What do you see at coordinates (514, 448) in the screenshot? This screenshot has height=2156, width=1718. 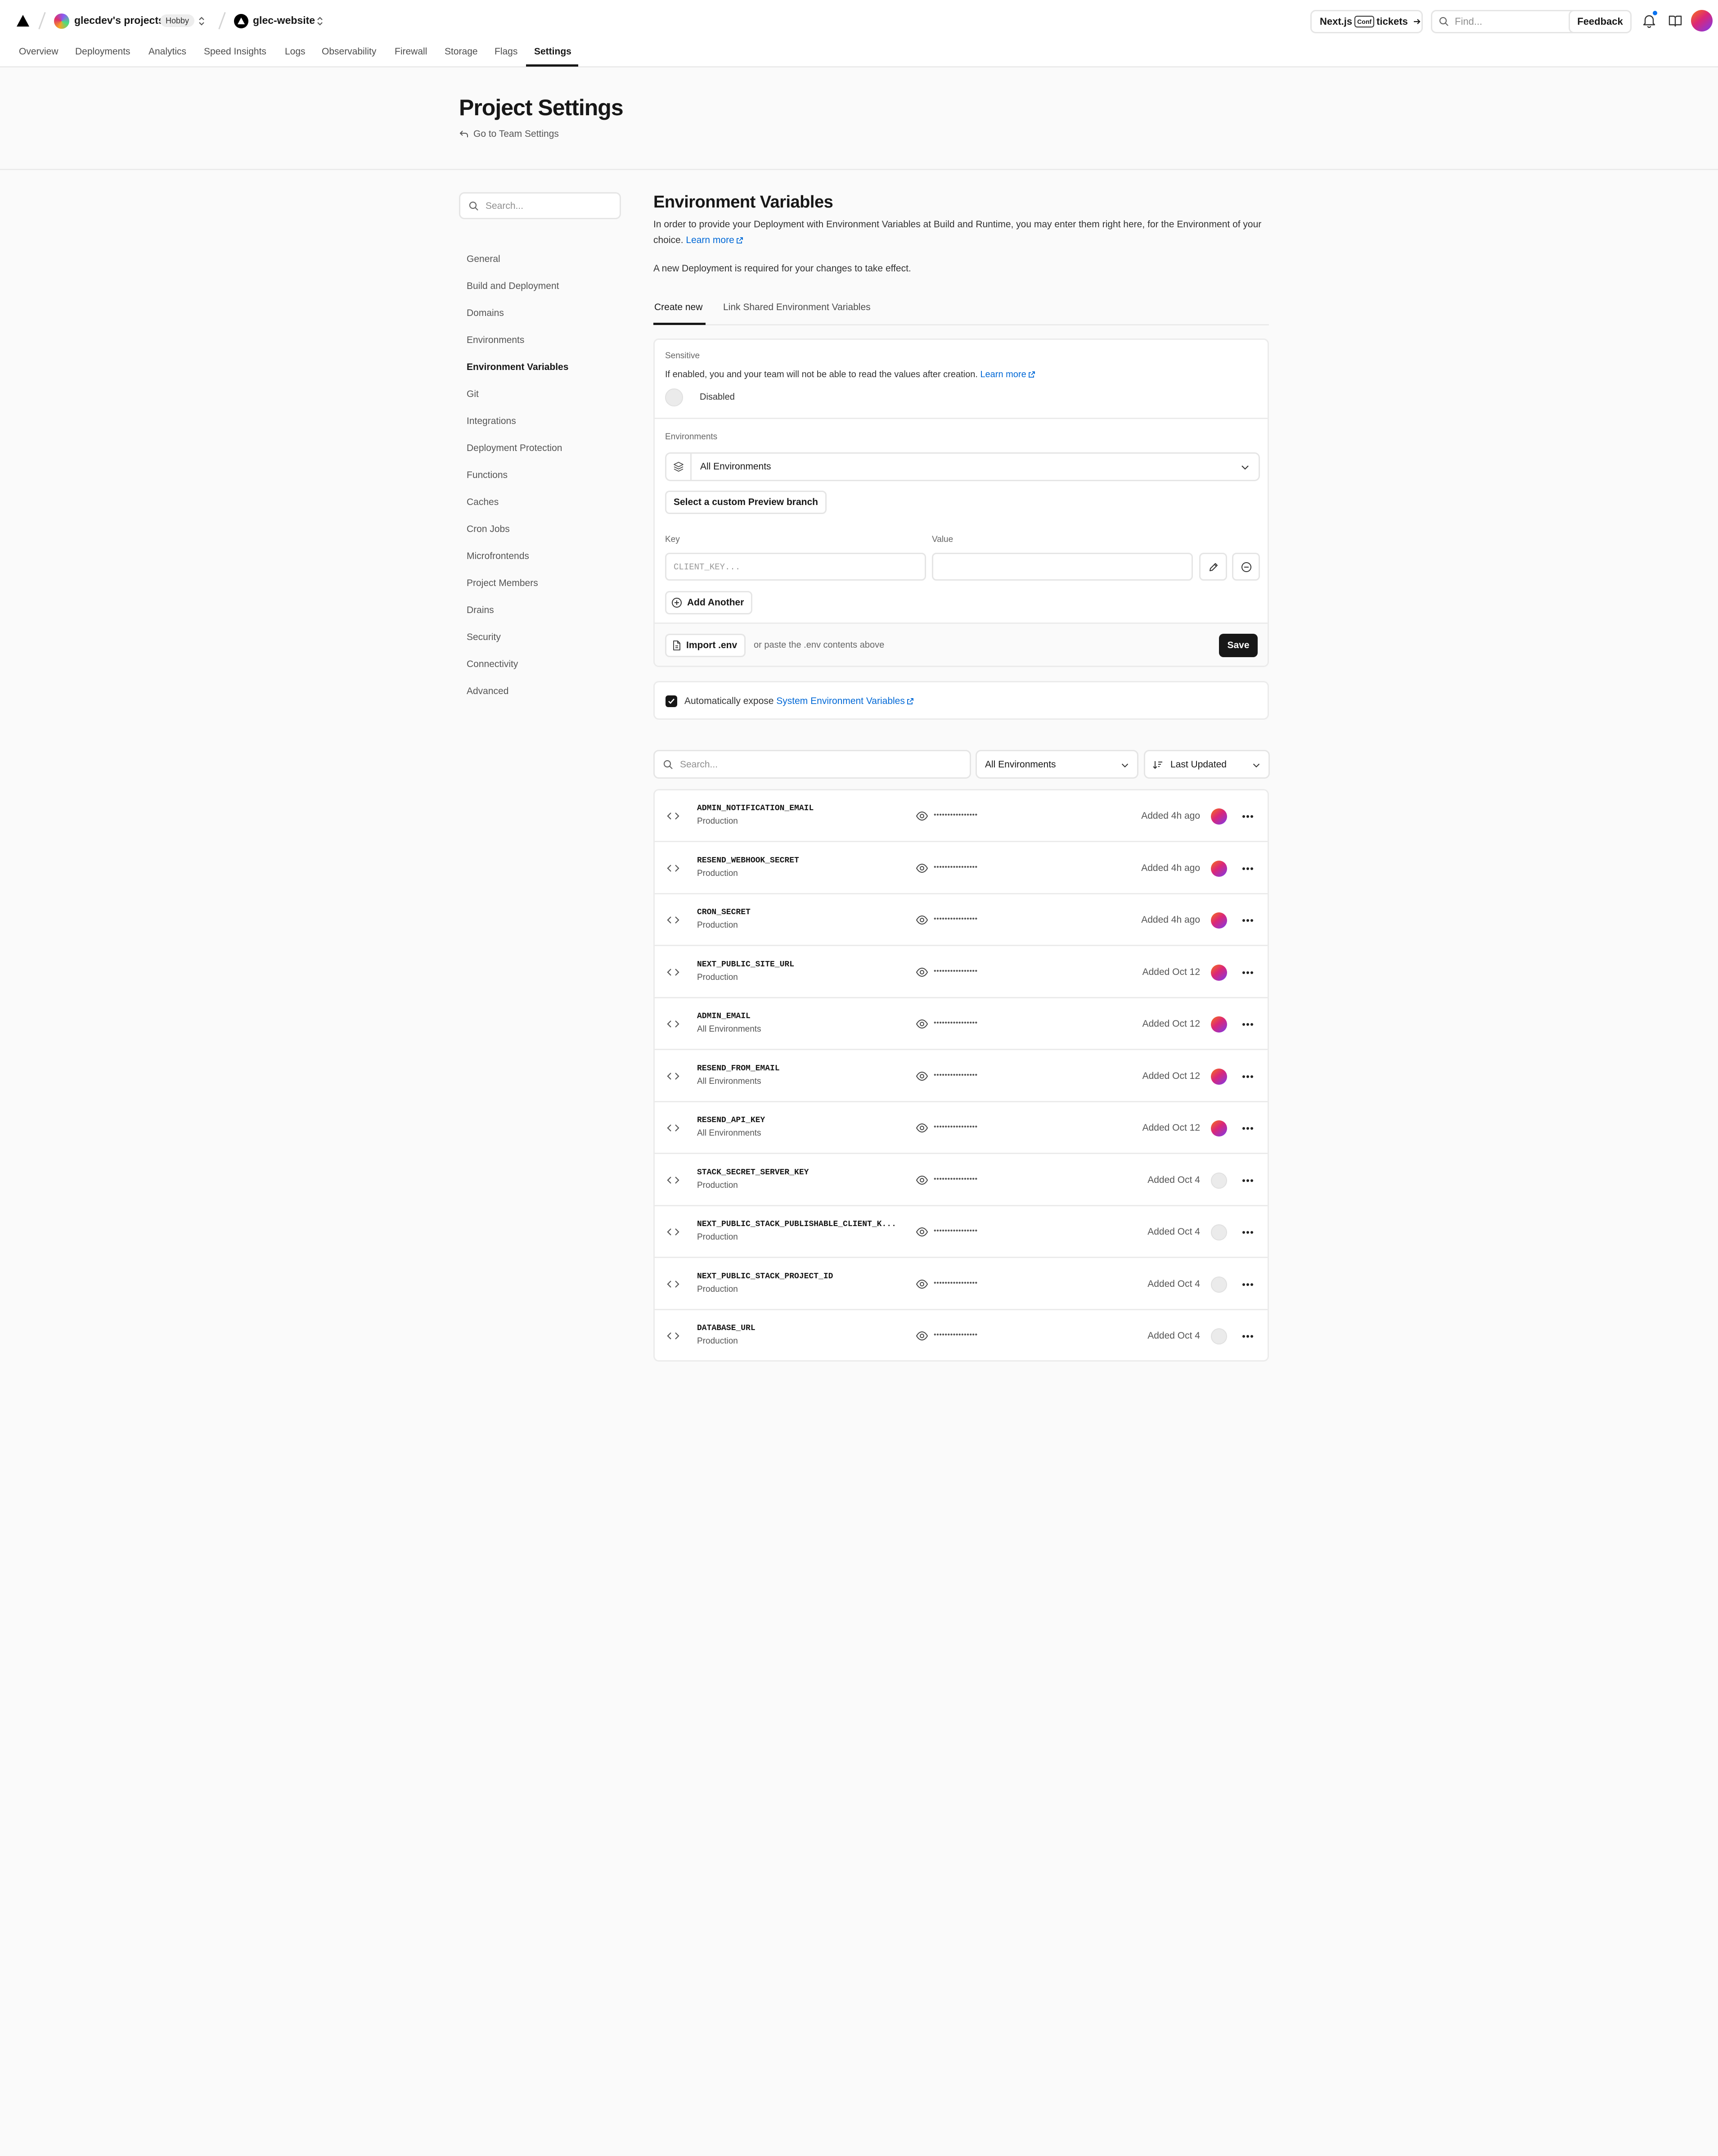 I see `sidebar-item-deployment-protection: Deployment Protection` at bounding box center [514, 448].